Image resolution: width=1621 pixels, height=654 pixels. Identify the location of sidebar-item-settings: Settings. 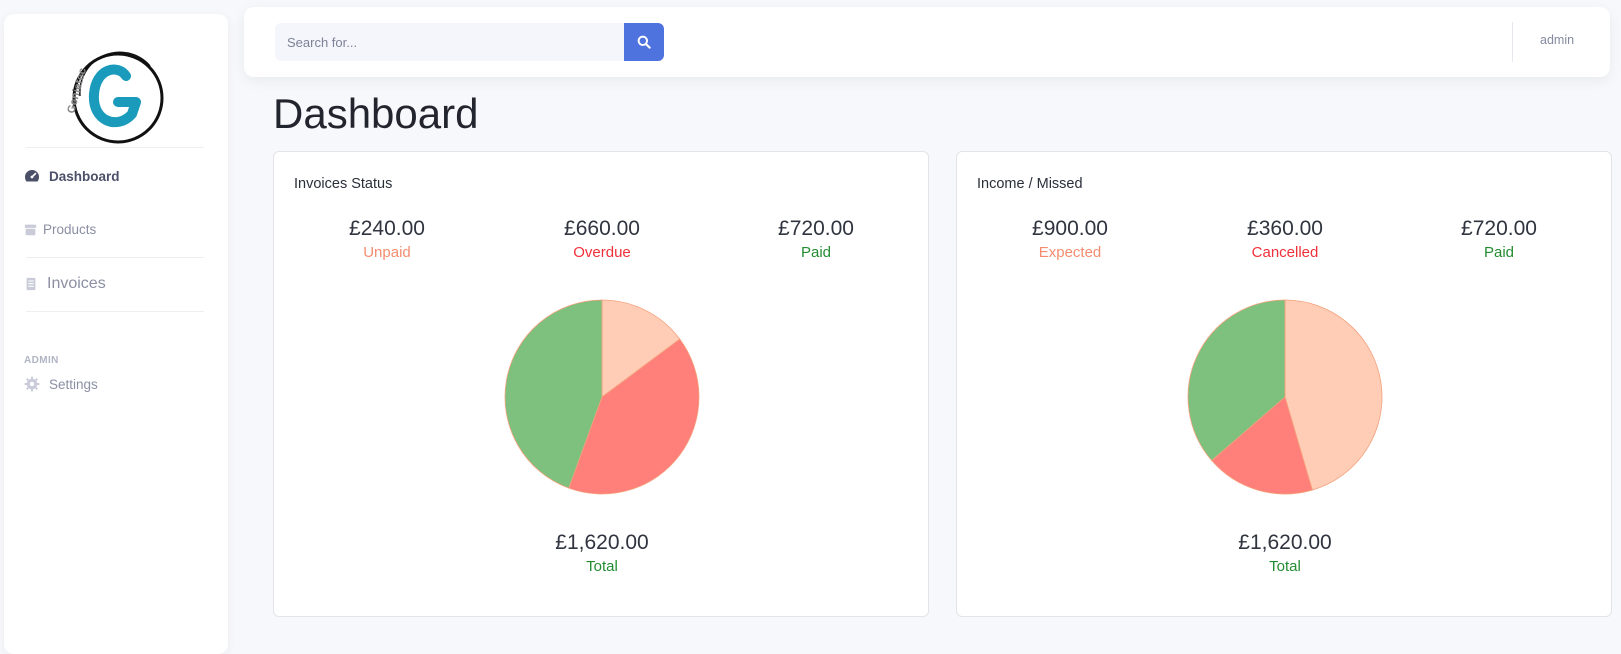
(61, 384).